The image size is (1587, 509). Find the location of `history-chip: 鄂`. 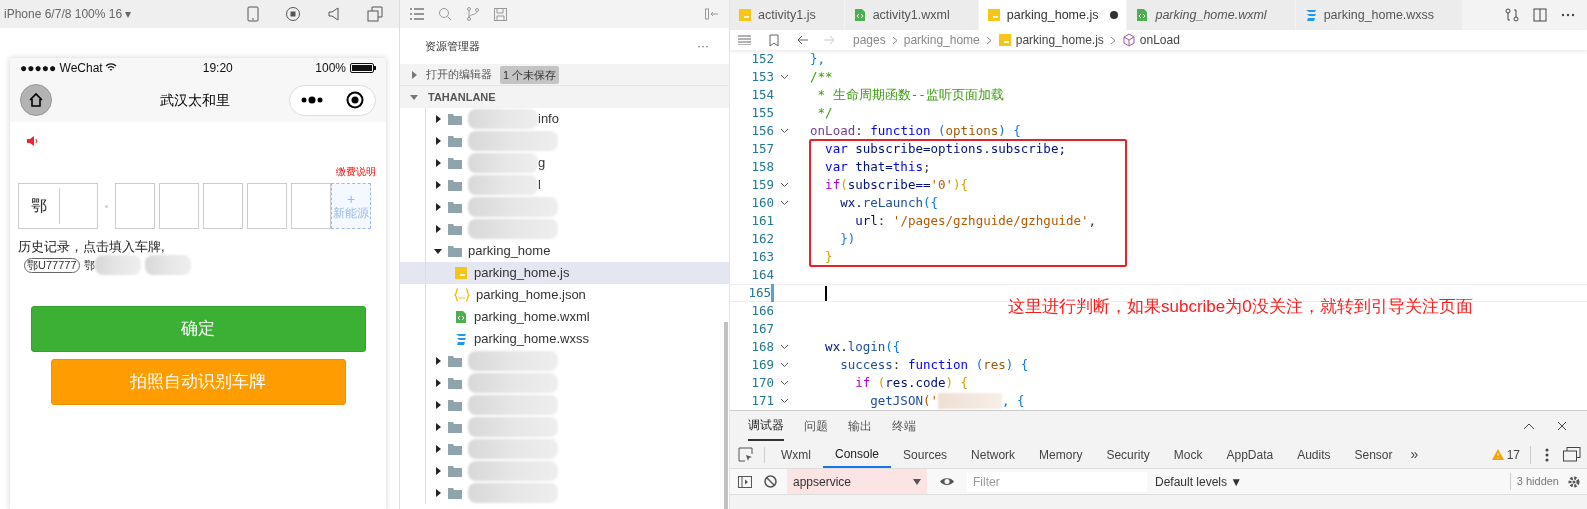

history-chip: 鄂 is located at coordinates (89, 265).